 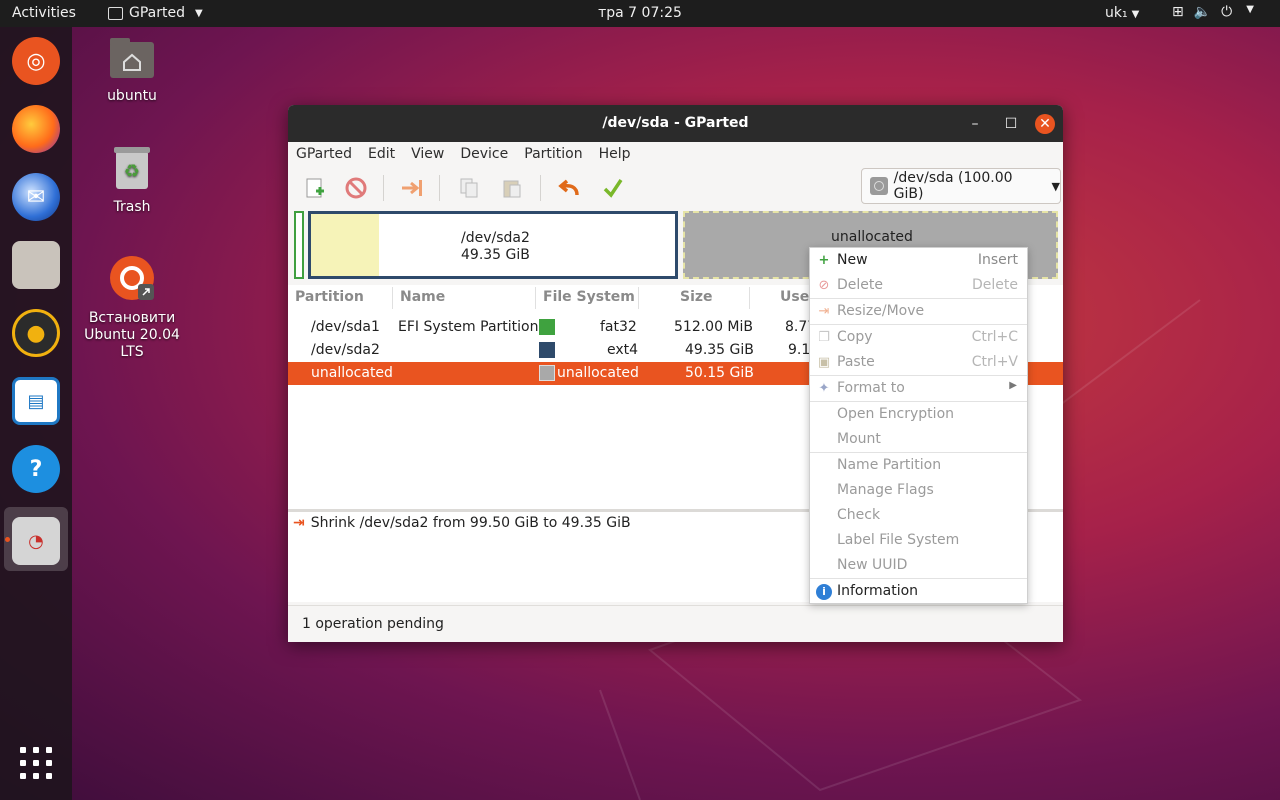 What do you see at coordinates (855, 337) in the screenshot?
I see `menu-item-label: Copy` at bounding box center [855, 337].